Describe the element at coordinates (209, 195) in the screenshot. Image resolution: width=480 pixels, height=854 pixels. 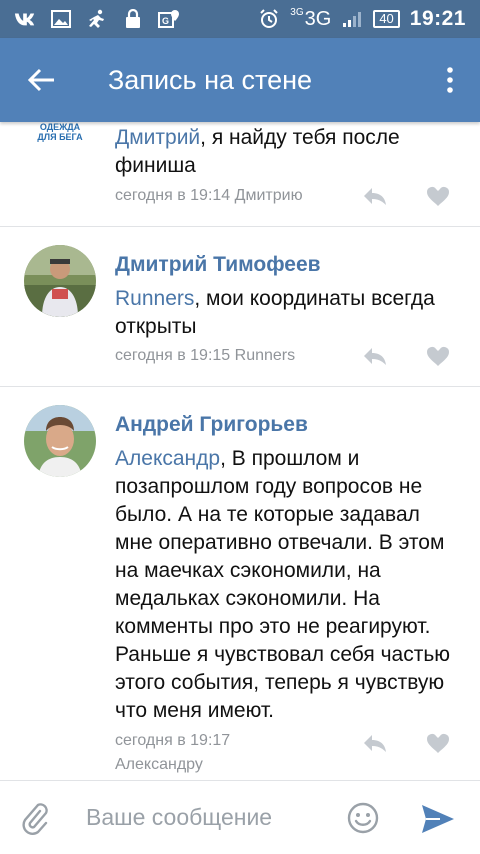
I see `comment-meta: сегодня в 19:14 Дмитрию` at that location.